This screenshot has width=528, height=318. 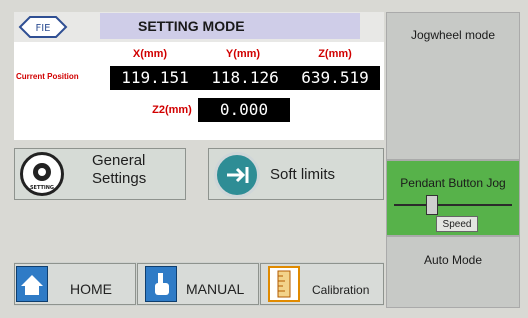 What do you see at coordinates (453, 205) in the screenshot?
I see `speed-slider-track` at bounding box center [453, 205].